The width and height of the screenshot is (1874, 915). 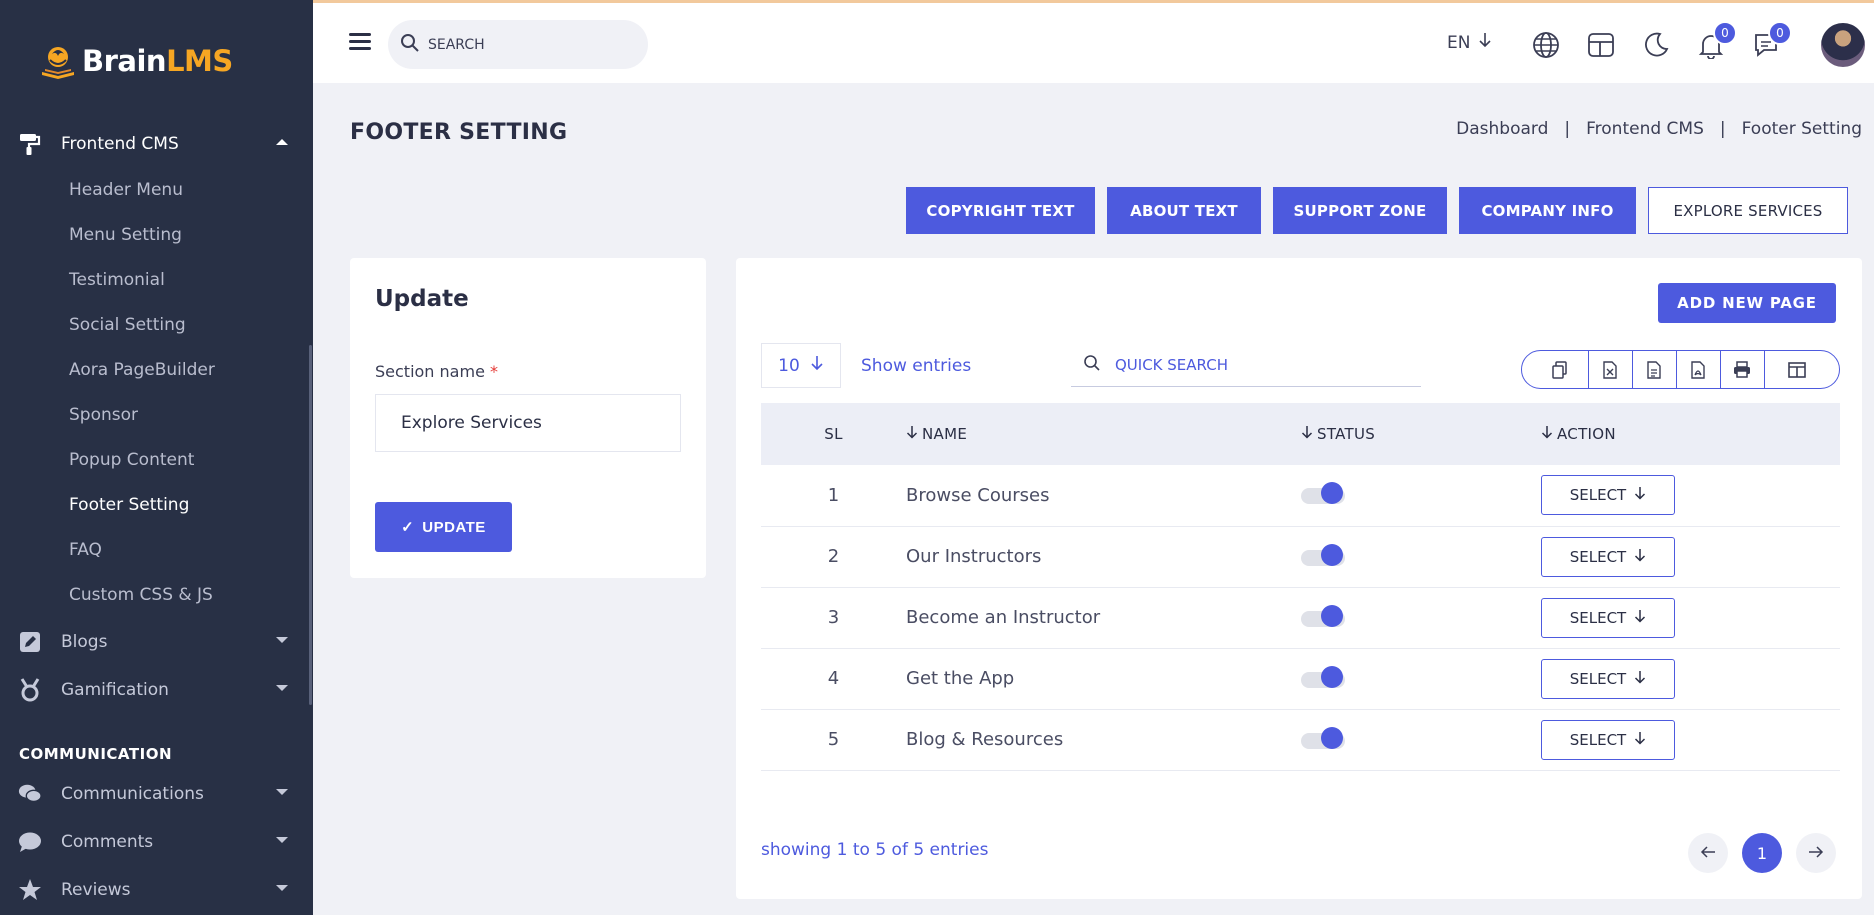 I want to click on table-header-row: SL NAME STATUS ACTION, so click(x=1300, y=434).